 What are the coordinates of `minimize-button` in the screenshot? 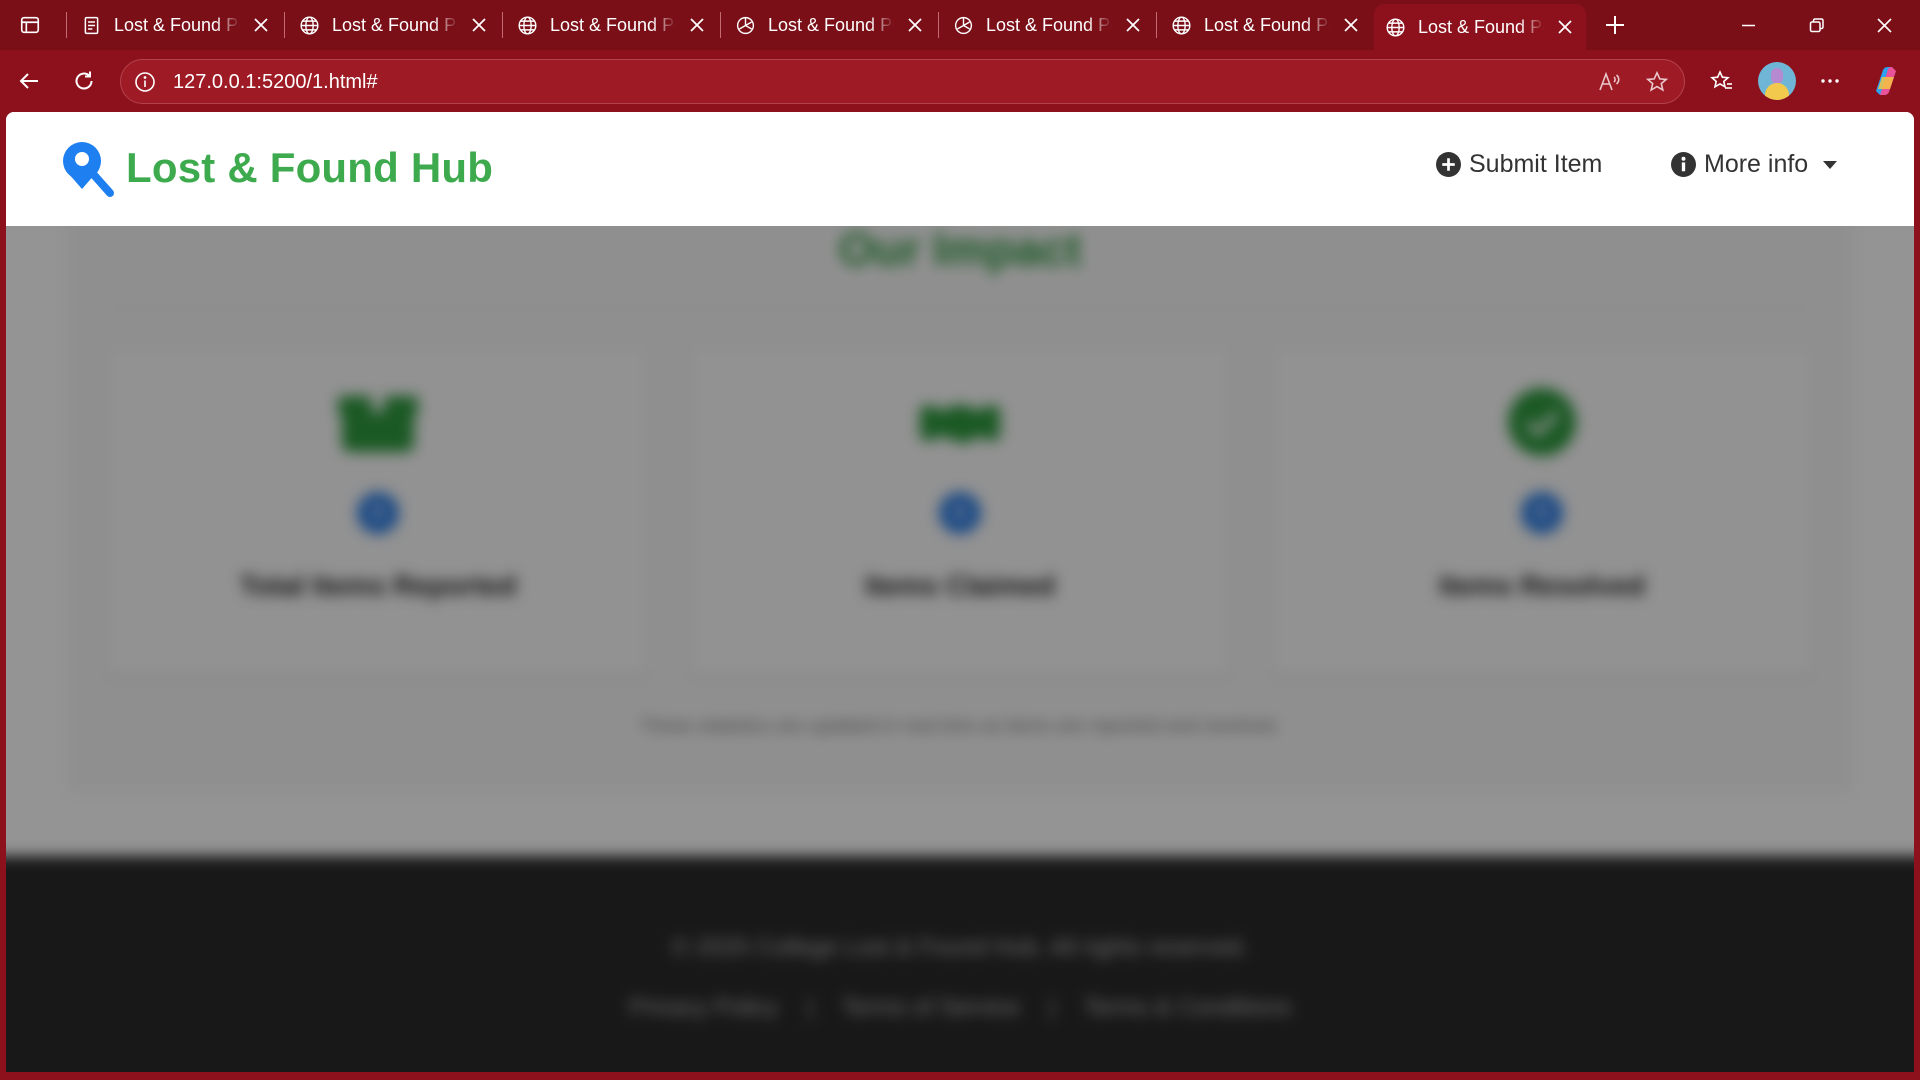 It's located at (1748, 25).